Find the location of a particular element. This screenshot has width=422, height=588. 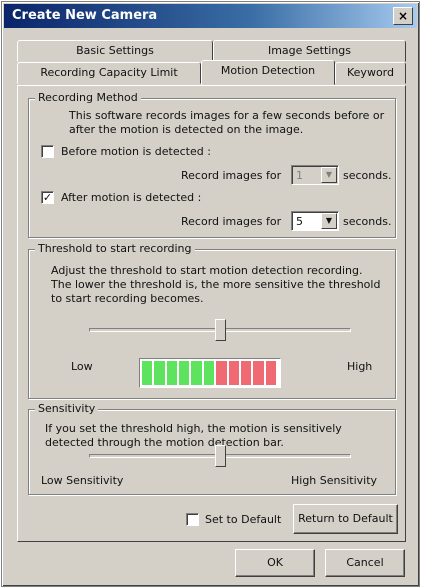

before-seconds-select: 1 ▼ is located at coordinates (315, 175).